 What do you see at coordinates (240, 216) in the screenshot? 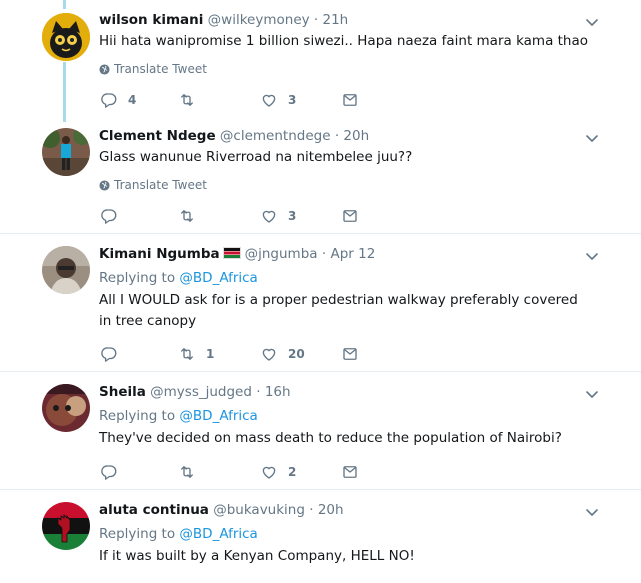
I see `tweet-actions: 3` at bounding box center [240, 216].